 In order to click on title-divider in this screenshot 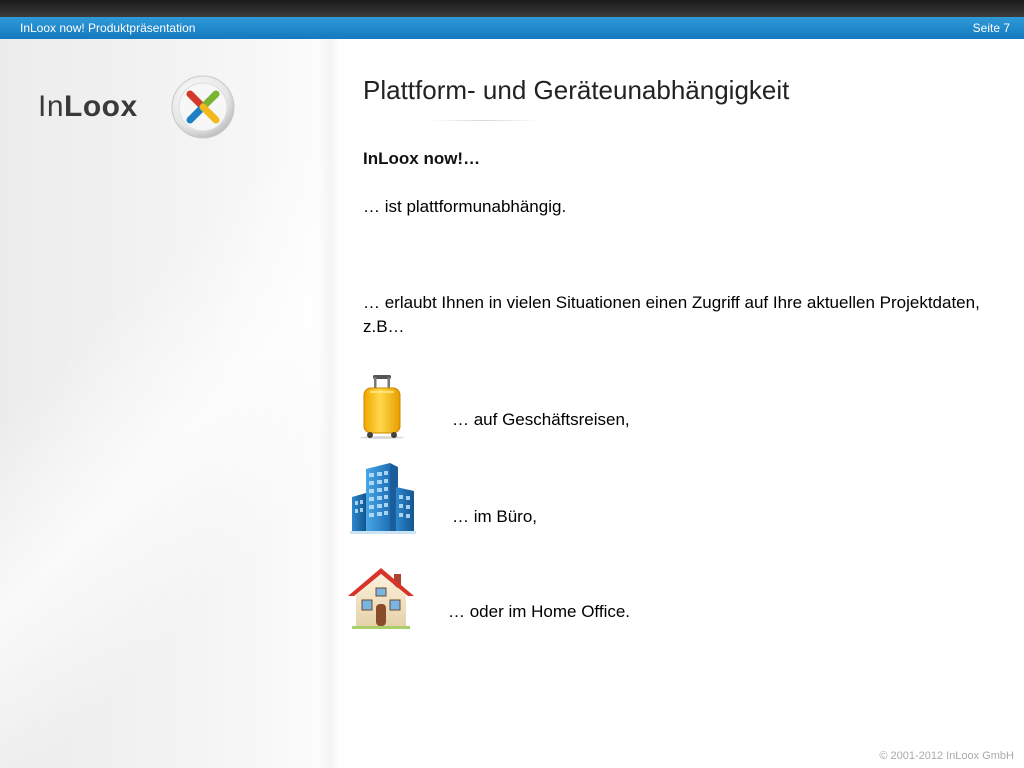, I will do `click(485, 120)`.